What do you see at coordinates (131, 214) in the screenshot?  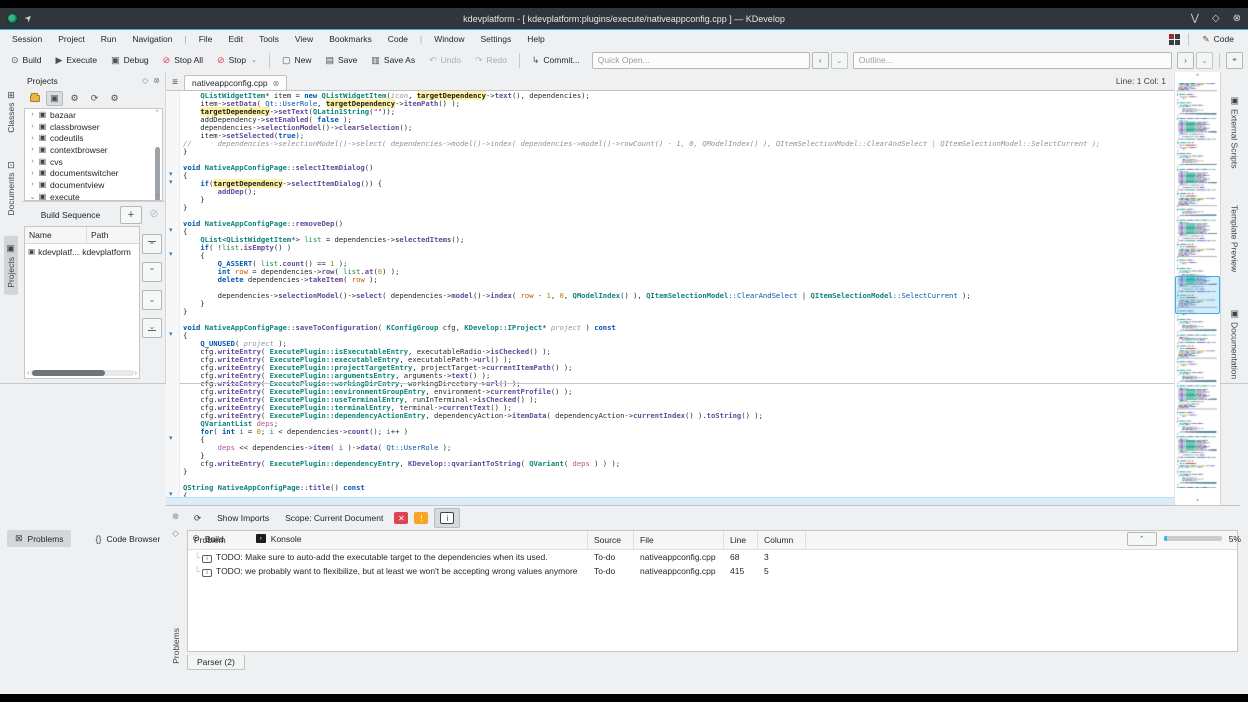 I see `add-to-build-sequence-button: +` at bounding box center [131, 214].